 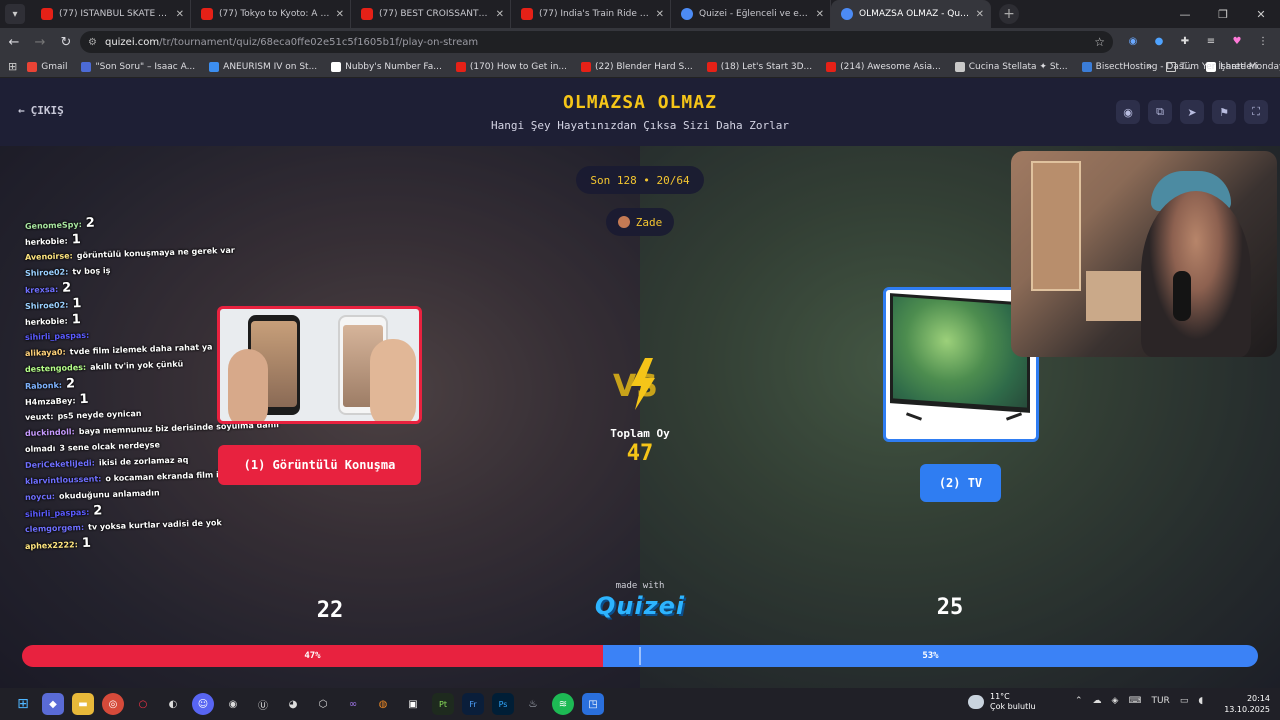 I want to click on chrome-icon: ◎, so click(x=113, y=704).